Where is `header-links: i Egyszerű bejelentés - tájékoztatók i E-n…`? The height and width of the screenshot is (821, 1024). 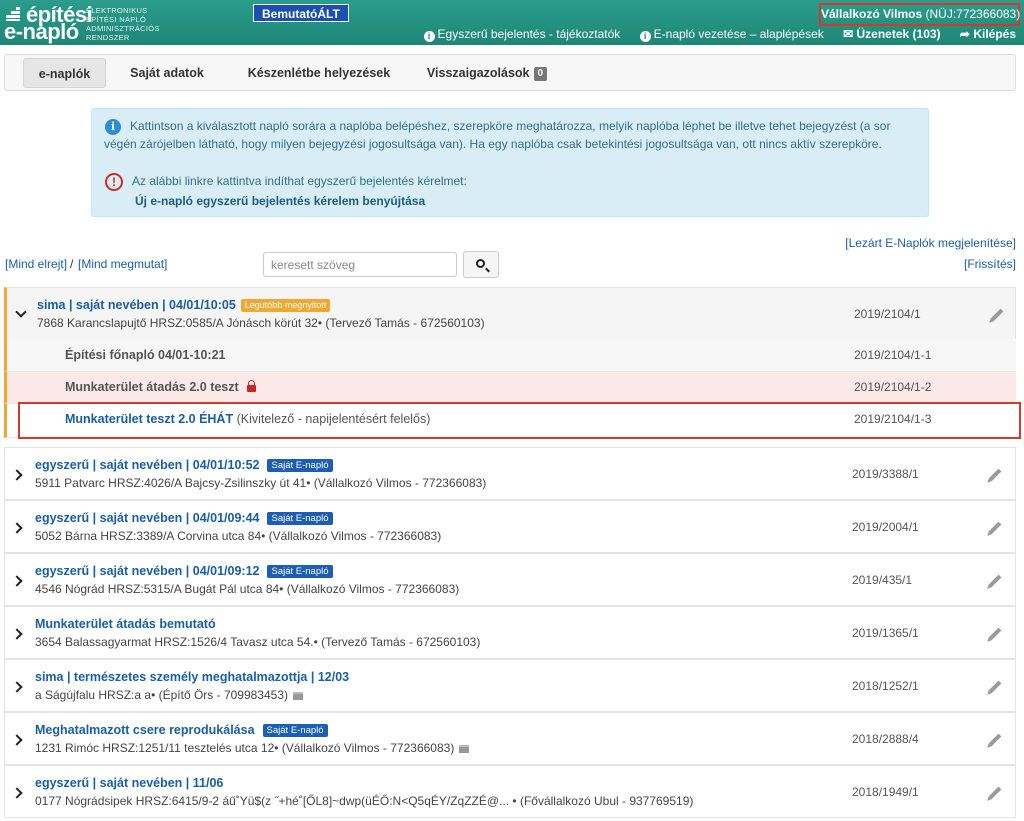 header-links: i Egyszerű bejelentés - tájékoztatók i E-n… is located at coordinates (712, 35).